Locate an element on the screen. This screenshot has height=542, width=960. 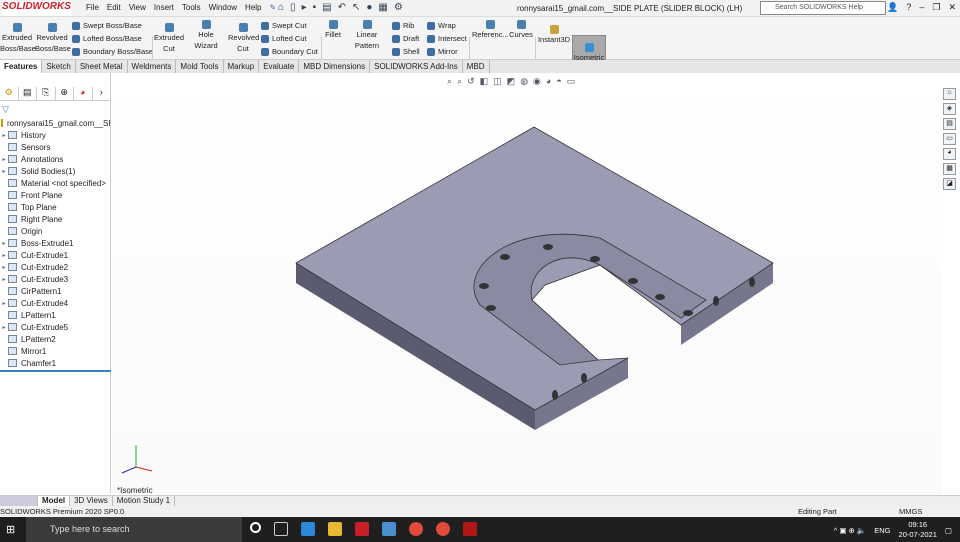
tab-evaluate: Evaluate is located at coordinates (279, 66).